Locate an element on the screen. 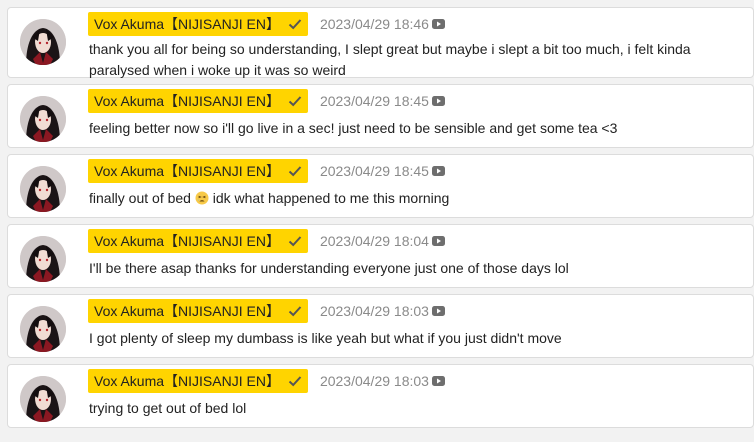  message-text: trying to get out of bed lol is located at coordinates (168, 408).